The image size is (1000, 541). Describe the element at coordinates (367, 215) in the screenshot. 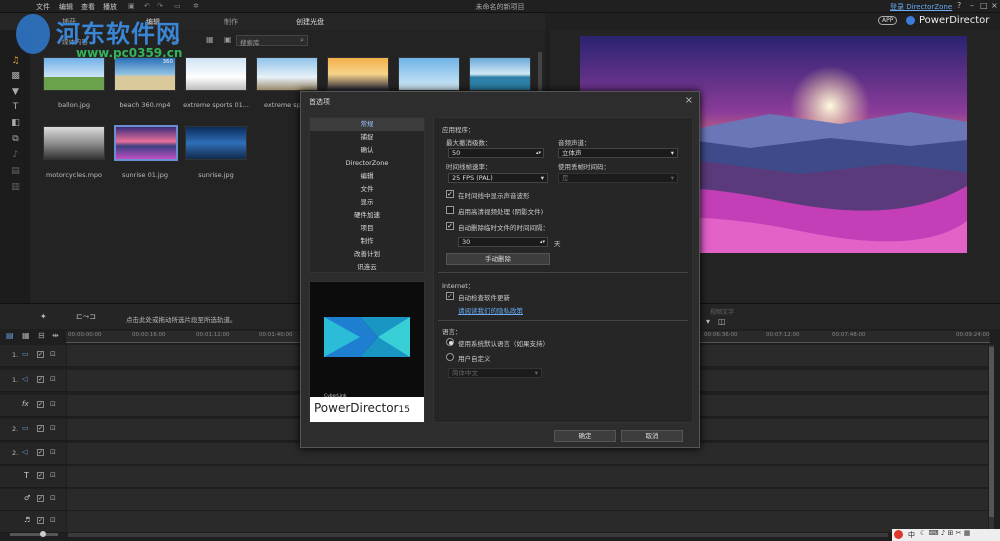

I see `nav-hardware-acceleration: 硬件加速` at that location.